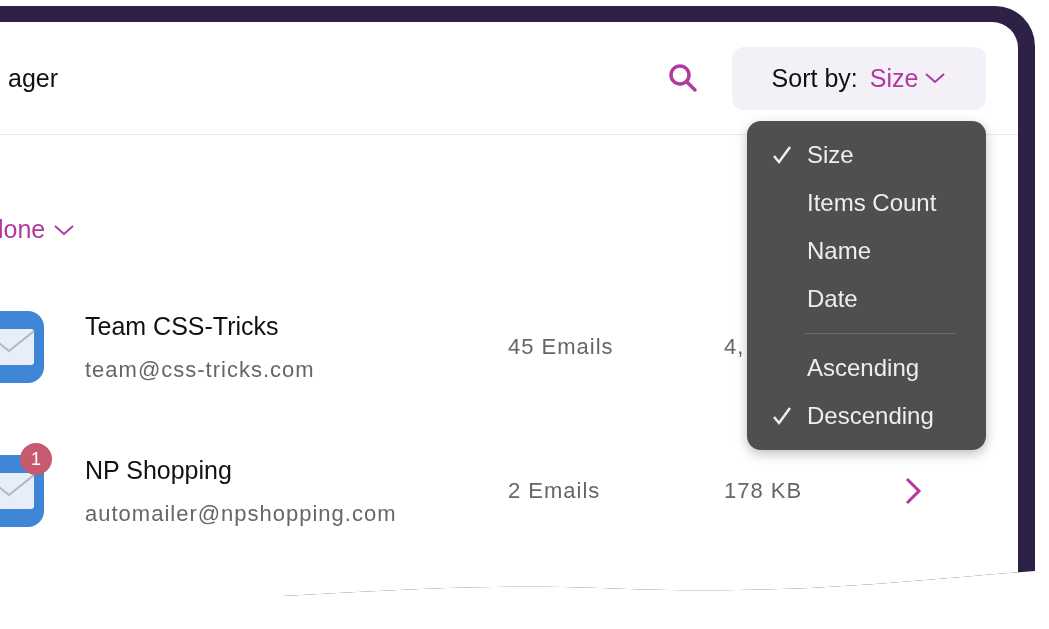 This screenshot has height=629, width=1049. I want to click on email-count: 2 Emails, so click(555, 491).